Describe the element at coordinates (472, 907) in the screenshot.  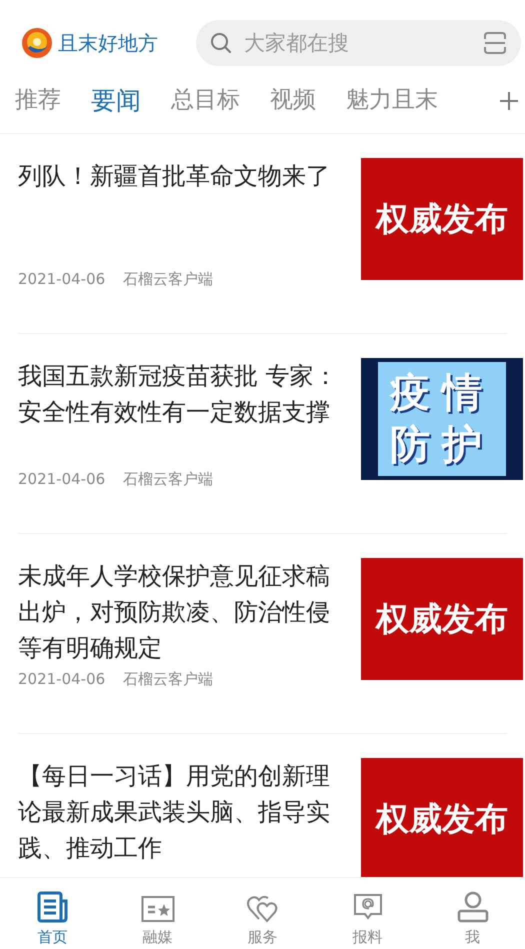
I see `person-icon` at that location.